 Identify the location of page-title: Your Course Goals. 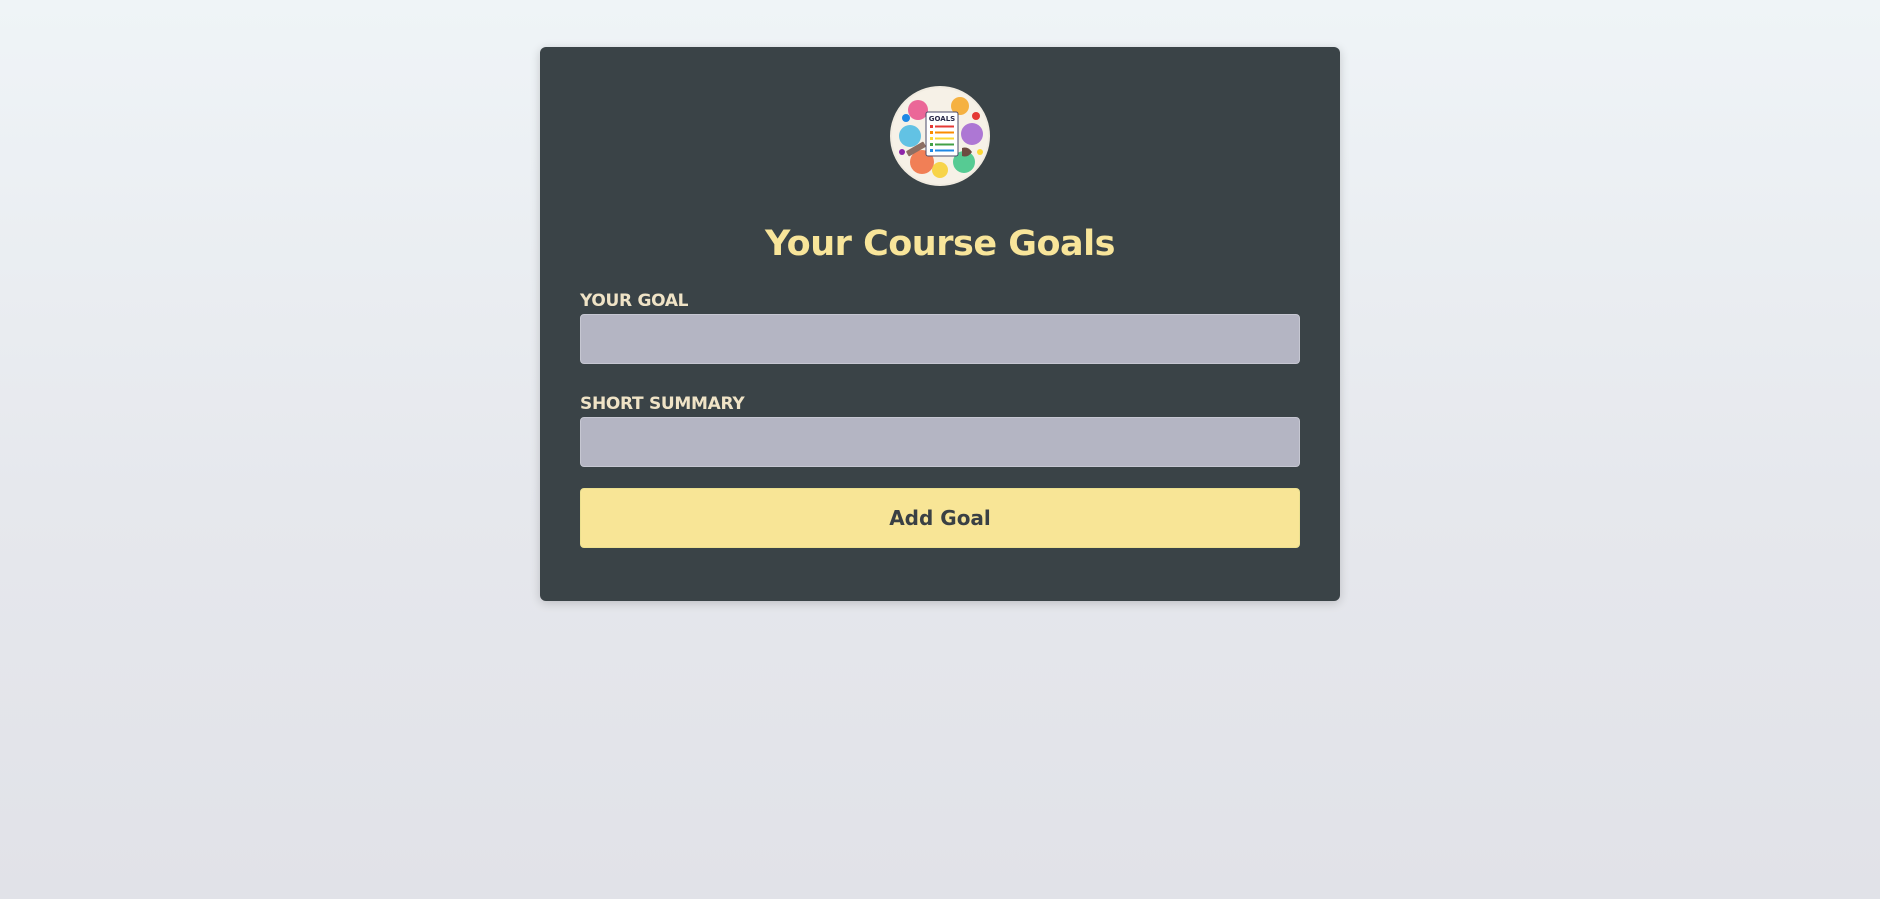
(940, 244).